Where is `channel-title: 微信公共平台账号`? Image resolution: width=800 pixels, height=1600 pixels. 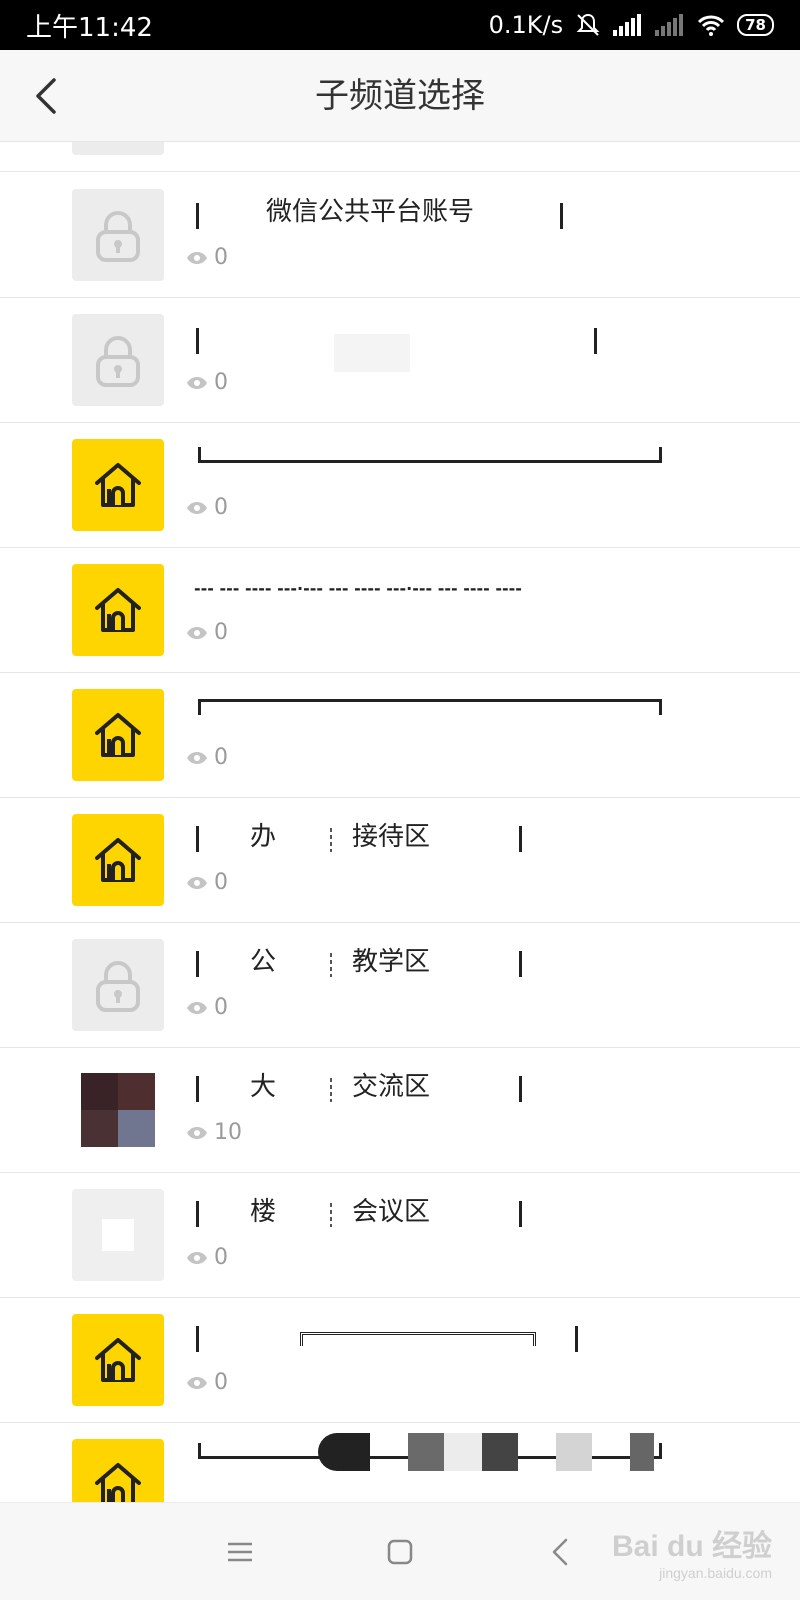 channel-title: 微信公共平台账号 is located at coordinates (370, 212).